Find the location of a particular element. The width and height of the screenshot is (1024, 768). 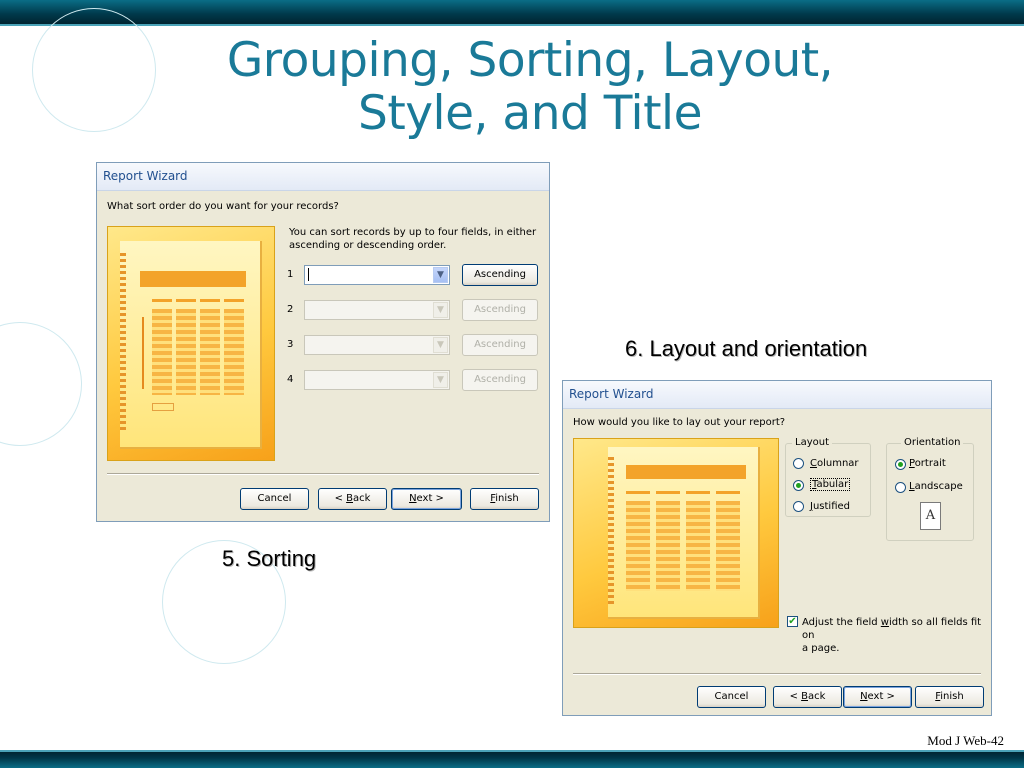

layout-justified-radio is located at coordinates (798, 506).